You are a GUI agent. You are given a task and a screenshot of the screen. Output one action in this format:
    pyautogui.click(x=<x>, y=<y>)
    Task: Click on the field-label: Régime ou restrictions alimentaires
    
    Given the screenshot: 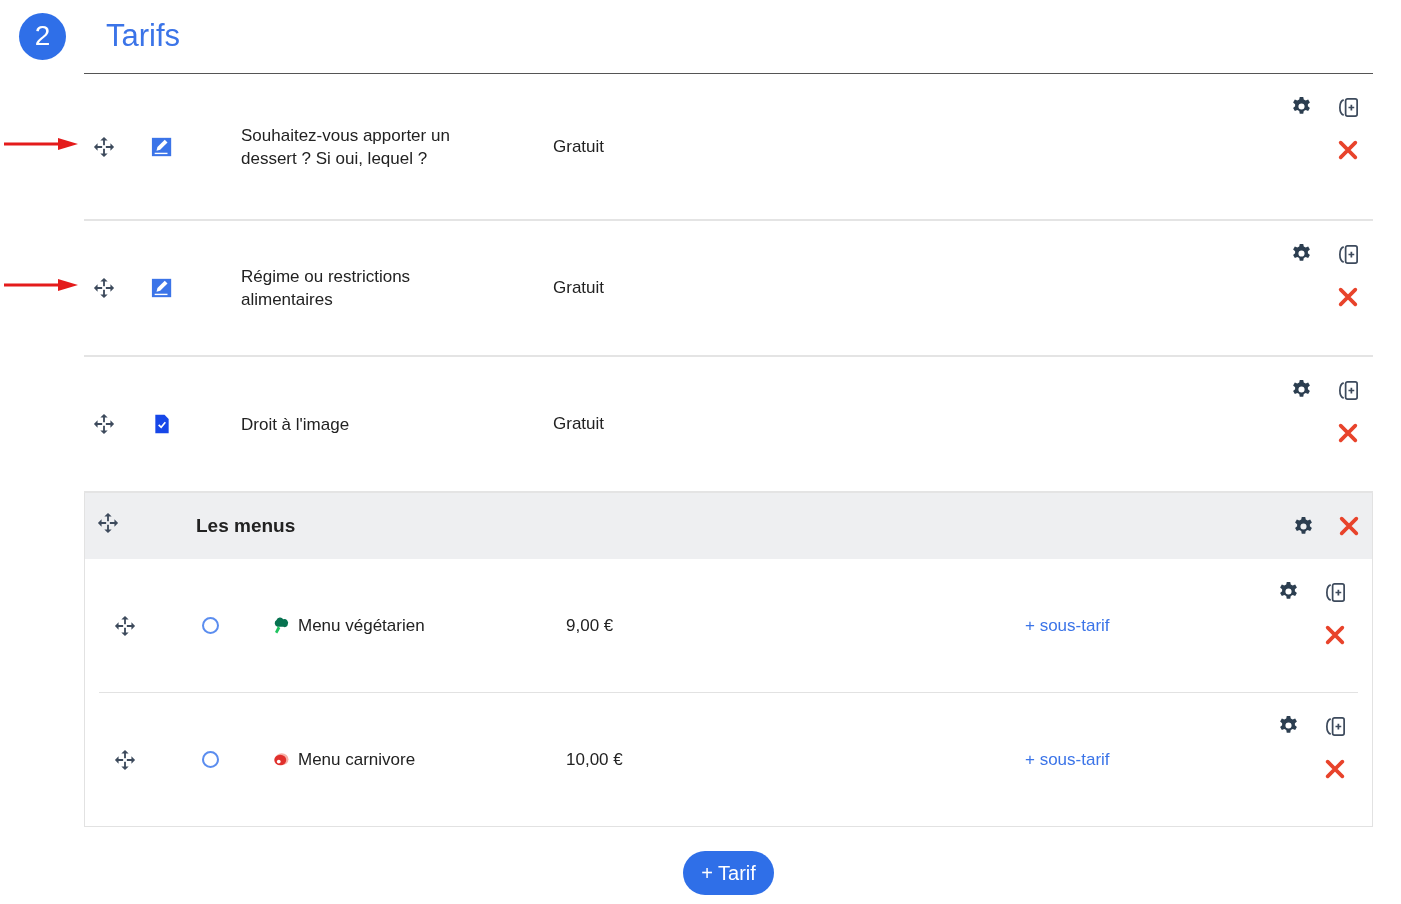 What is the action you would take?
    pyautogui.click(x=326, y=288)
    